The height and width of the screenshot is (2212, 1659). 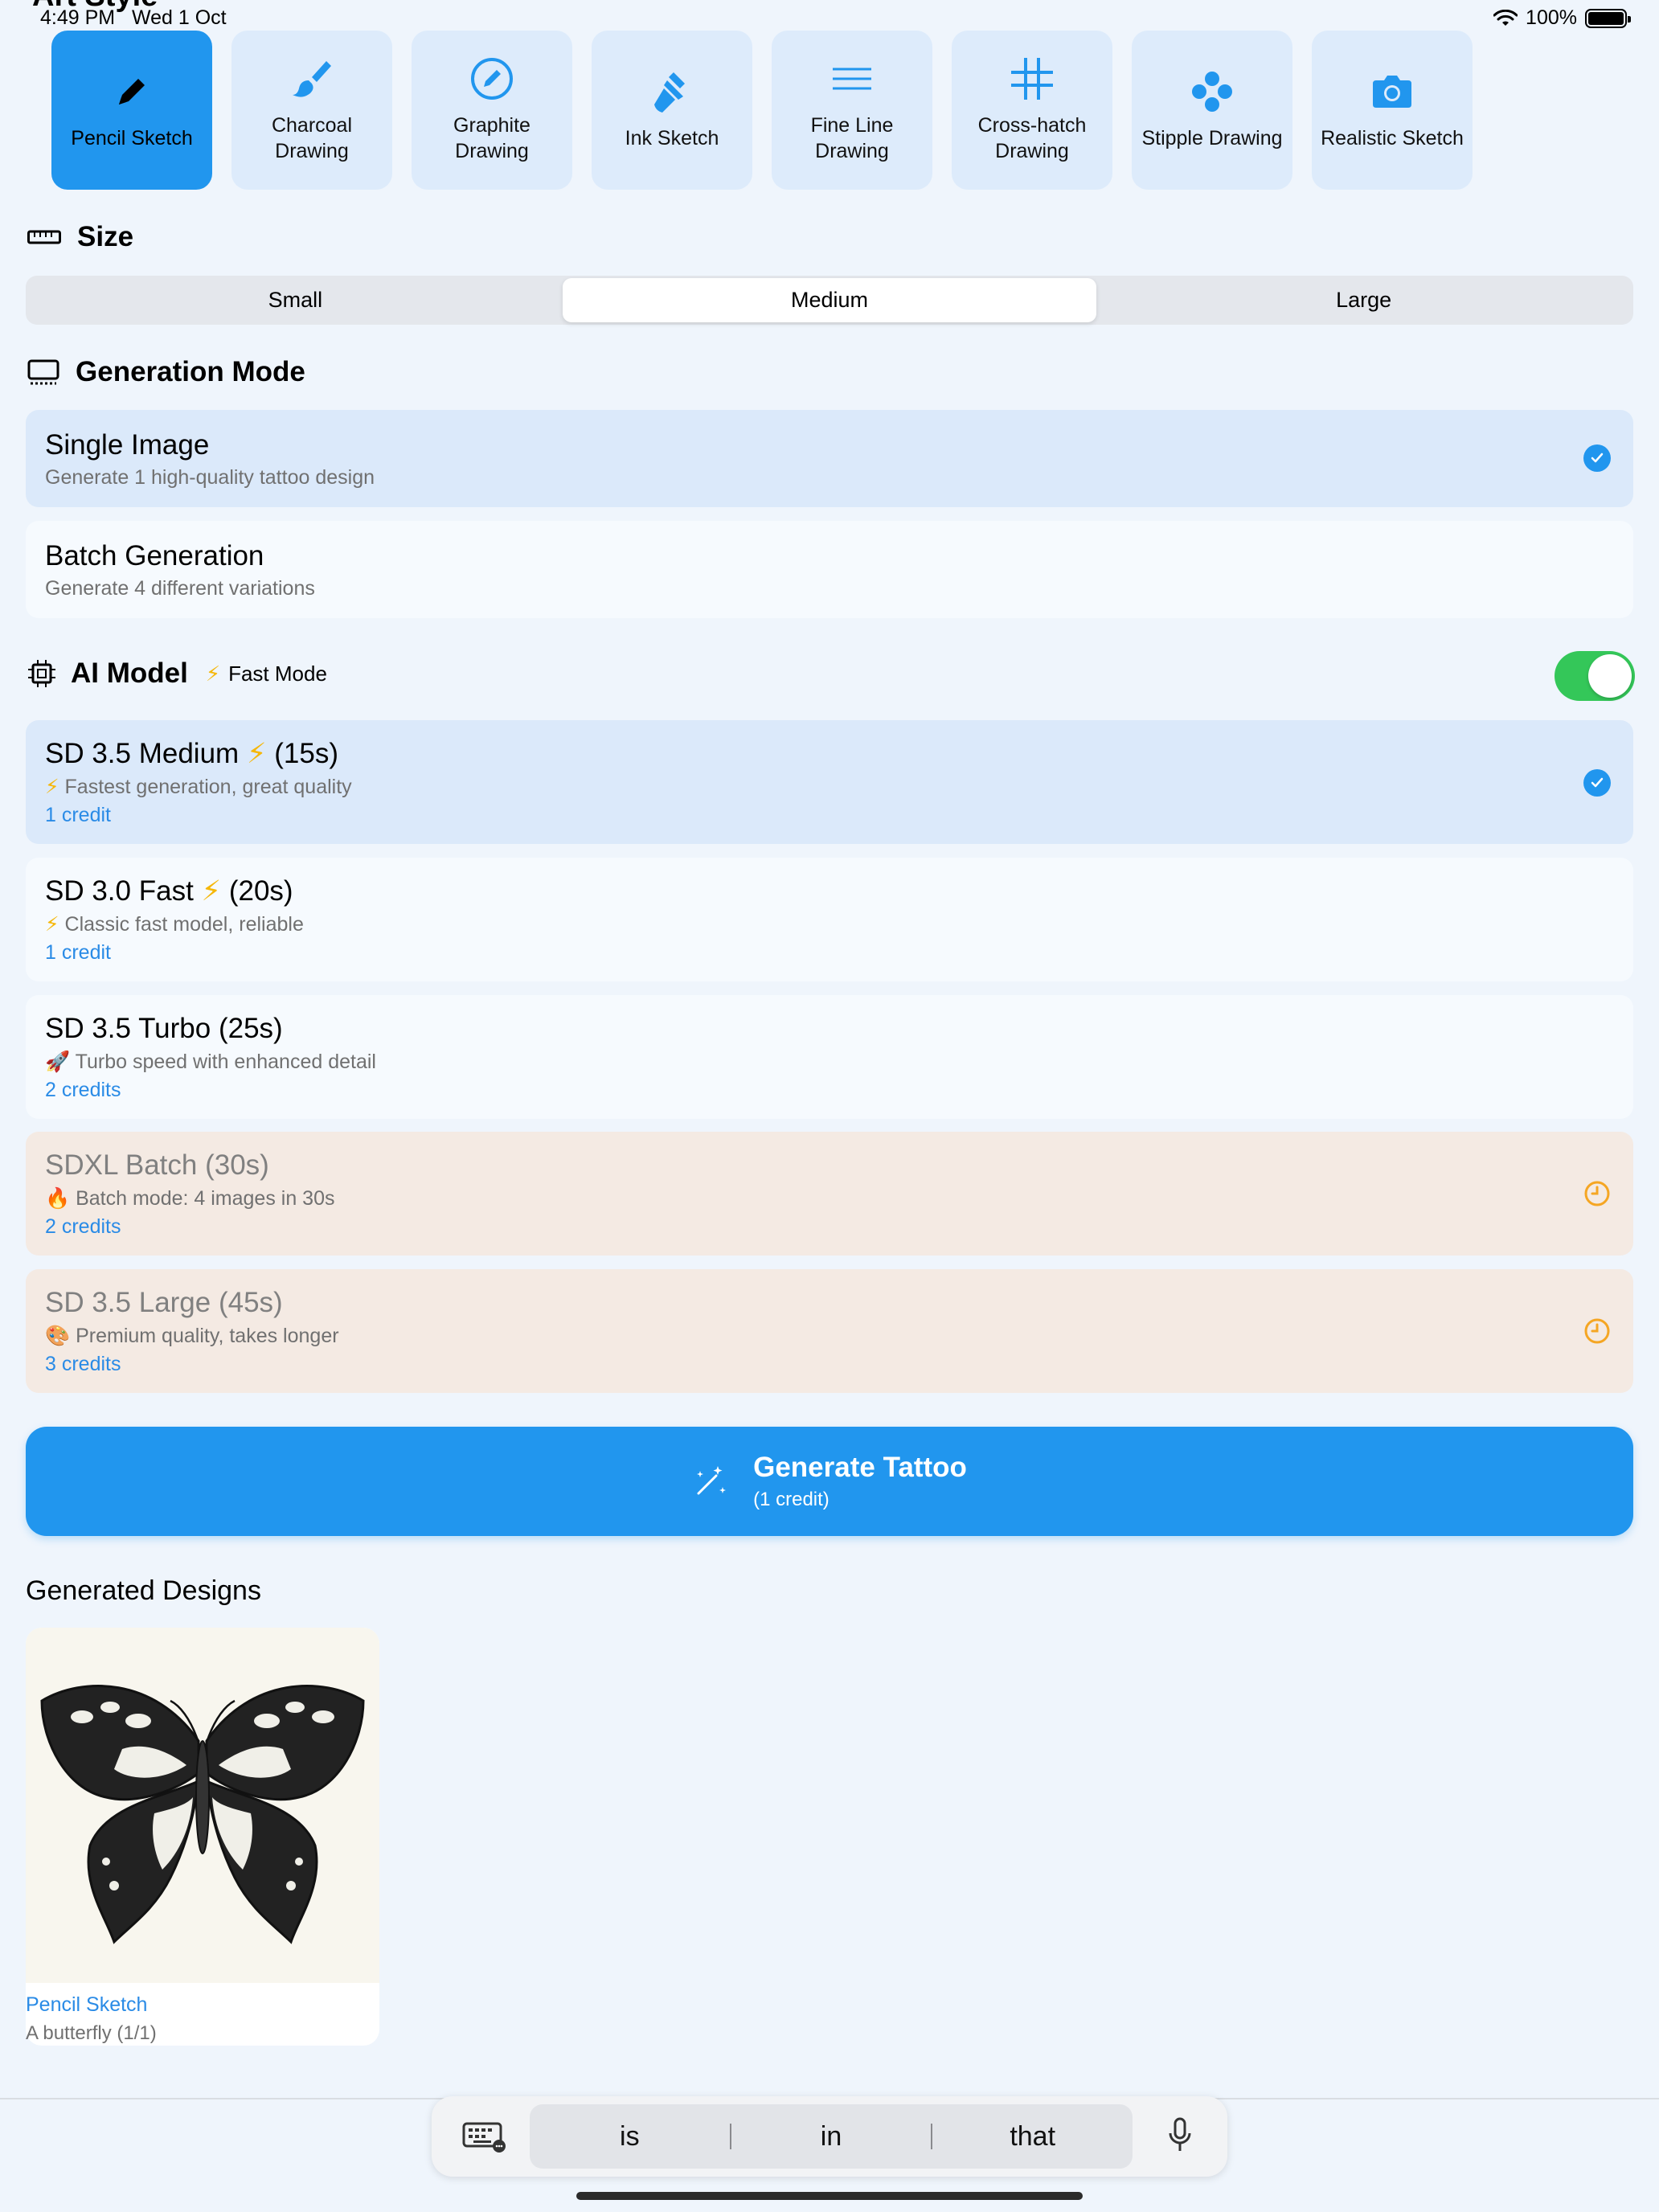 I want to click on keyboard-icon, so click(x=485, y=2136).